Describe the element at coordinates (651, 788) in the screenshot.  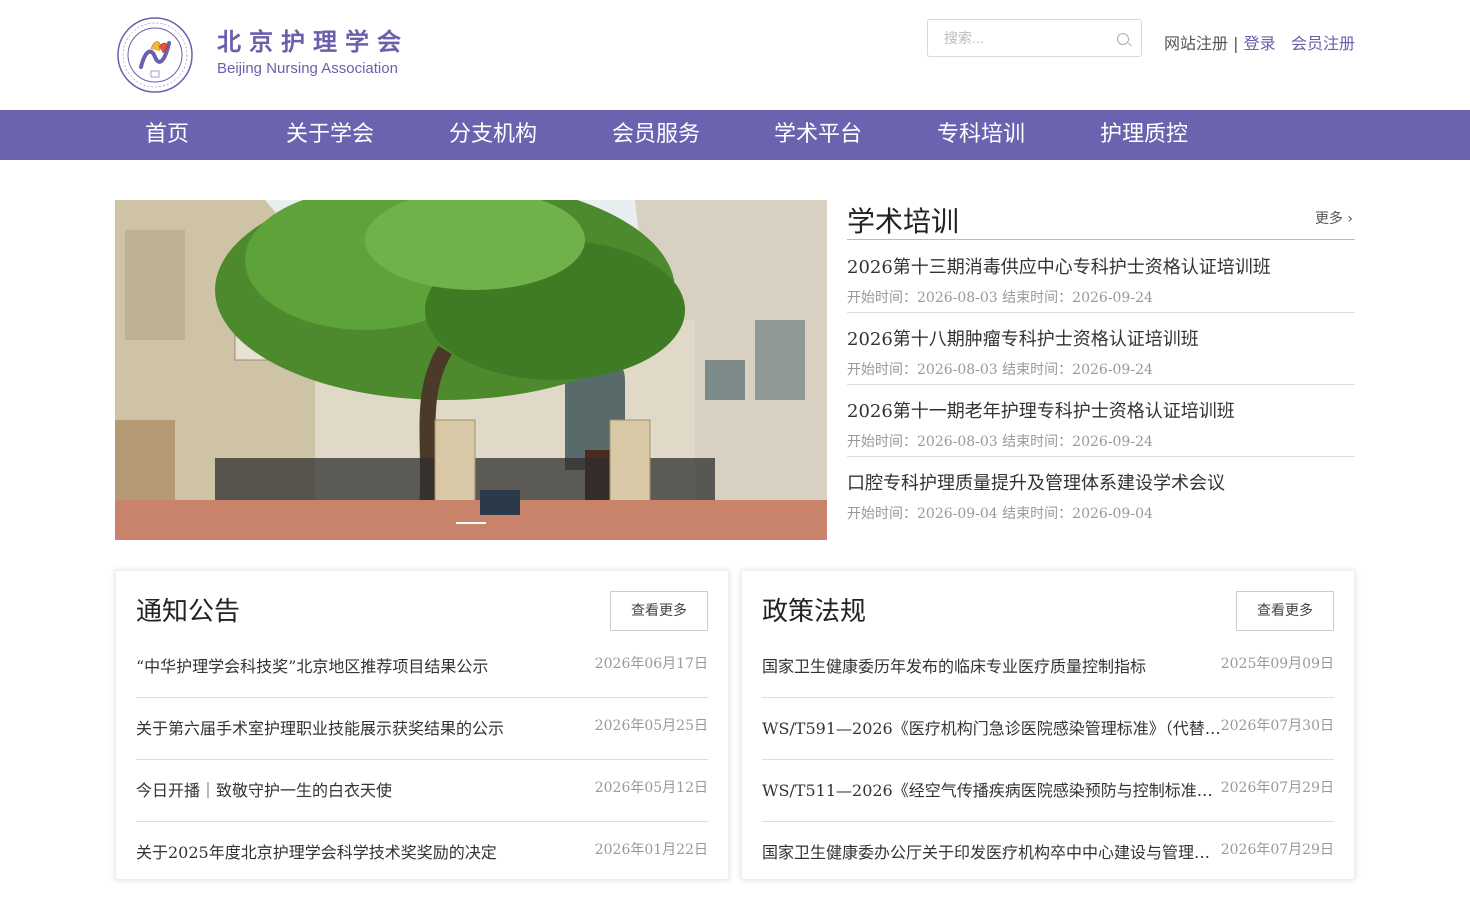
I see `news-date: 2026年05月12日` at that location.